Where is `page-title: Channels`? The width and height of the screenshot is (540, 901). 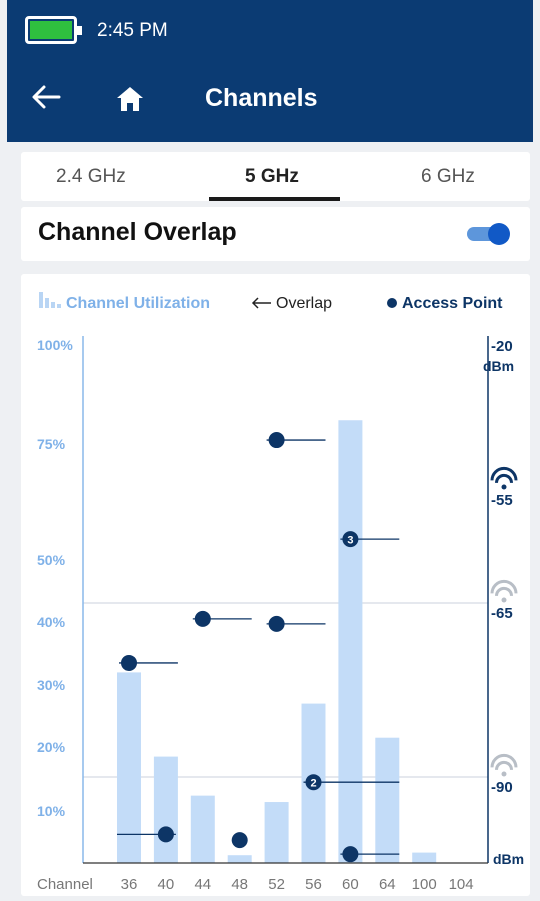 page-title: Channels is located at coordinates (261, 98).